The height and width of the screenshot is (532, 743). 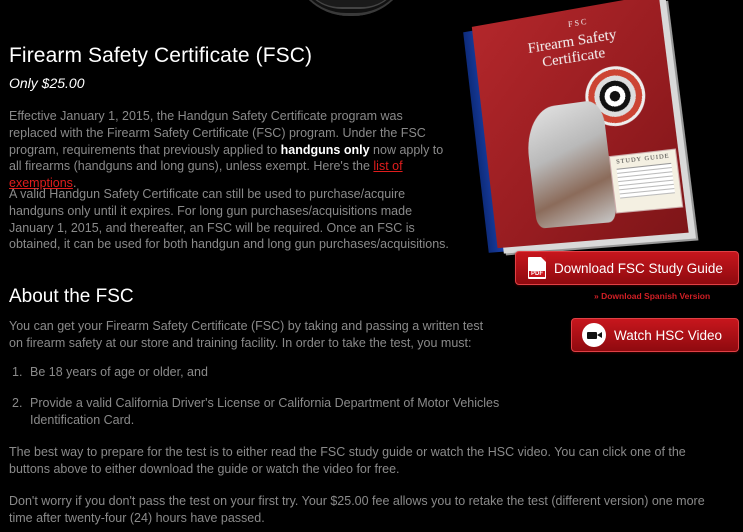 What do you see at coordinates (638, 268) in the screenshot?
I see `download-study-guide-label: Download FSC Study Guide` at bounding box center [638, 268].